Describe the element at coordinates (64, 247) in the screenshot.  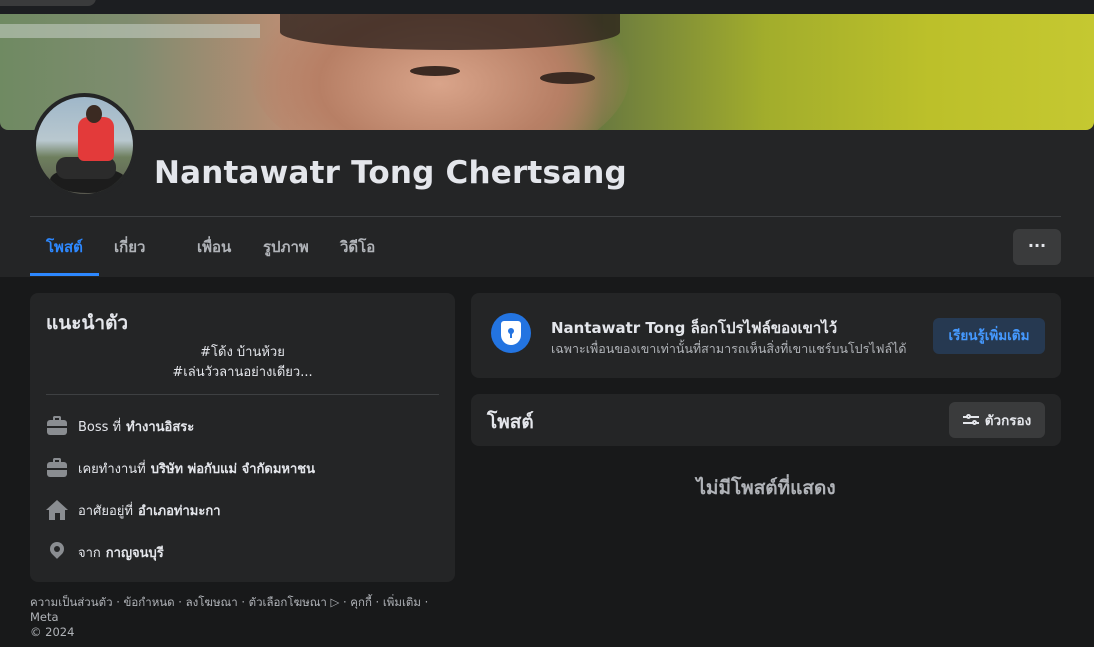
I see `tab-posts: โพสต์` at that location.